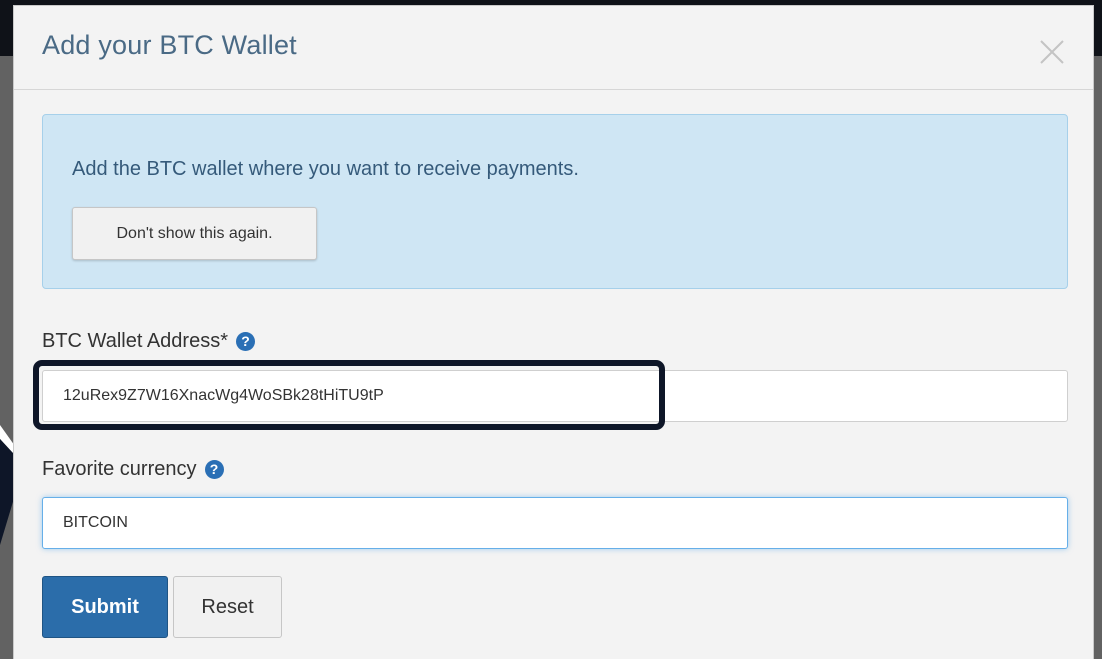 This screenshot has width=1102, height=659. What do you see at coordinates (227, 607) in the screenshot?
I see `reset-button: Reset` at bounding box center [227, 607].